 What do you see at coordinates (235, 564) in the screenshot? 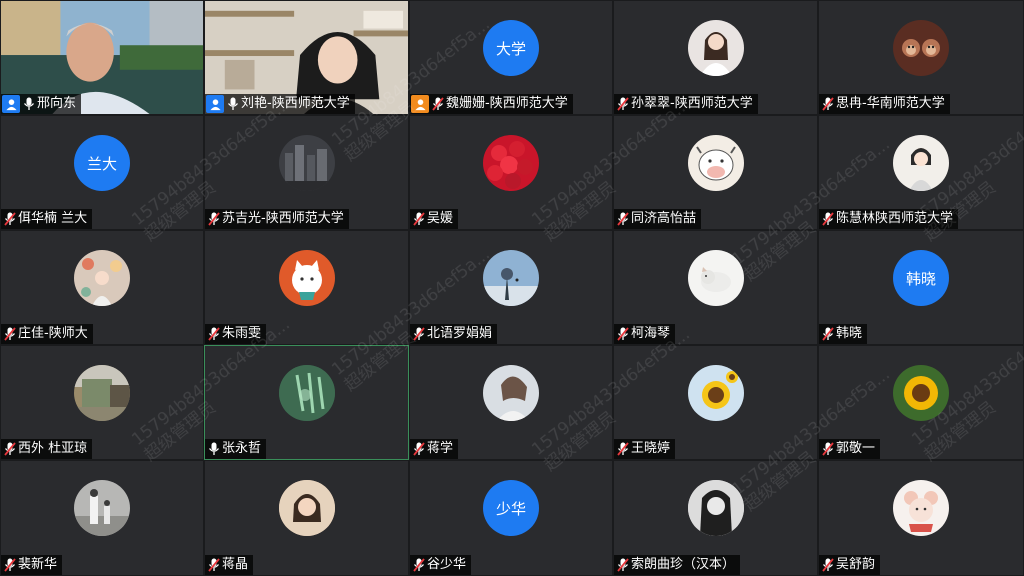
I see `participant-name: 蒋晶` at bounding box center [235, 564].